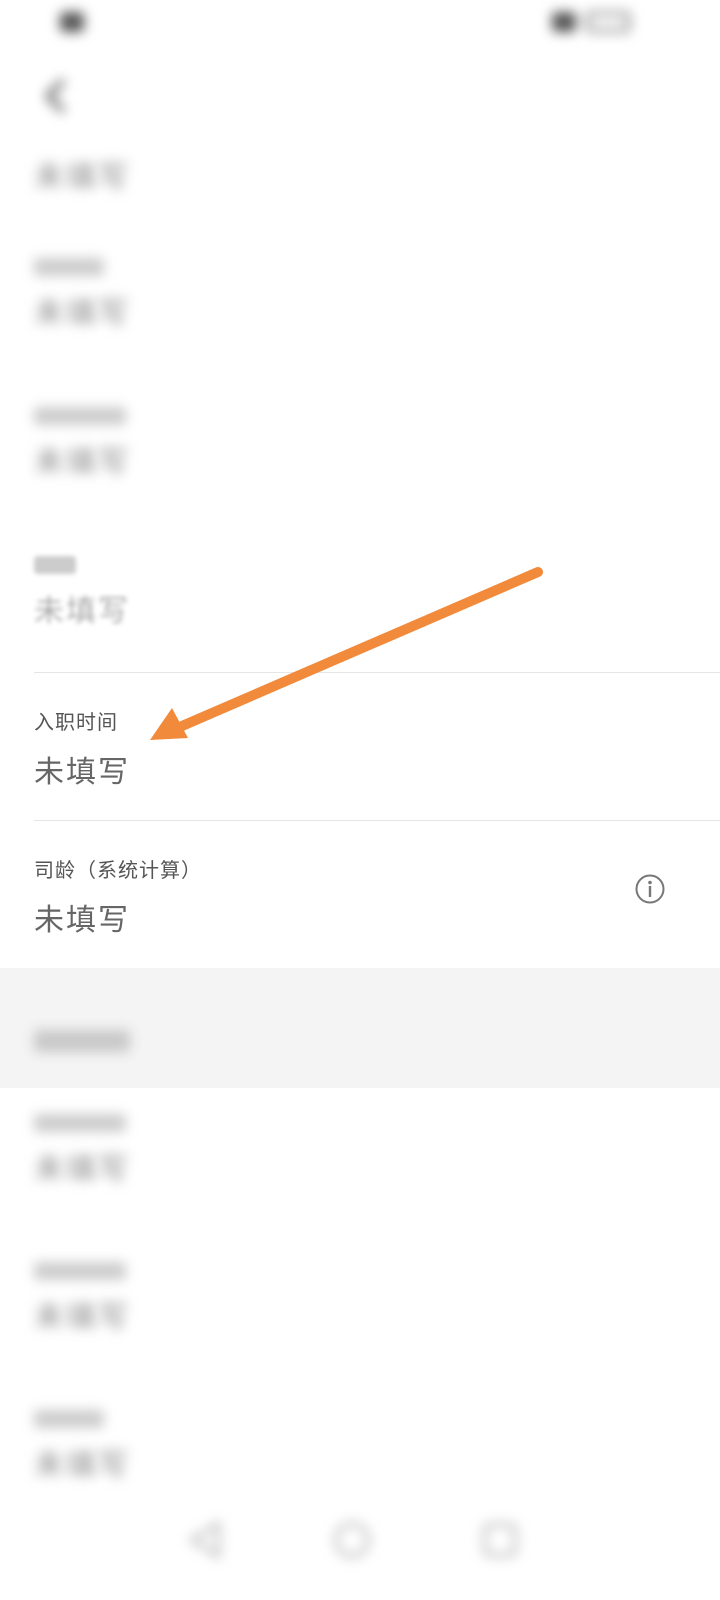 The image size is (720, 1600). Describe the element at coordinates (360, 748) in the screenshot. I see `hire-date-field: 入职时间 未填写` at that location.